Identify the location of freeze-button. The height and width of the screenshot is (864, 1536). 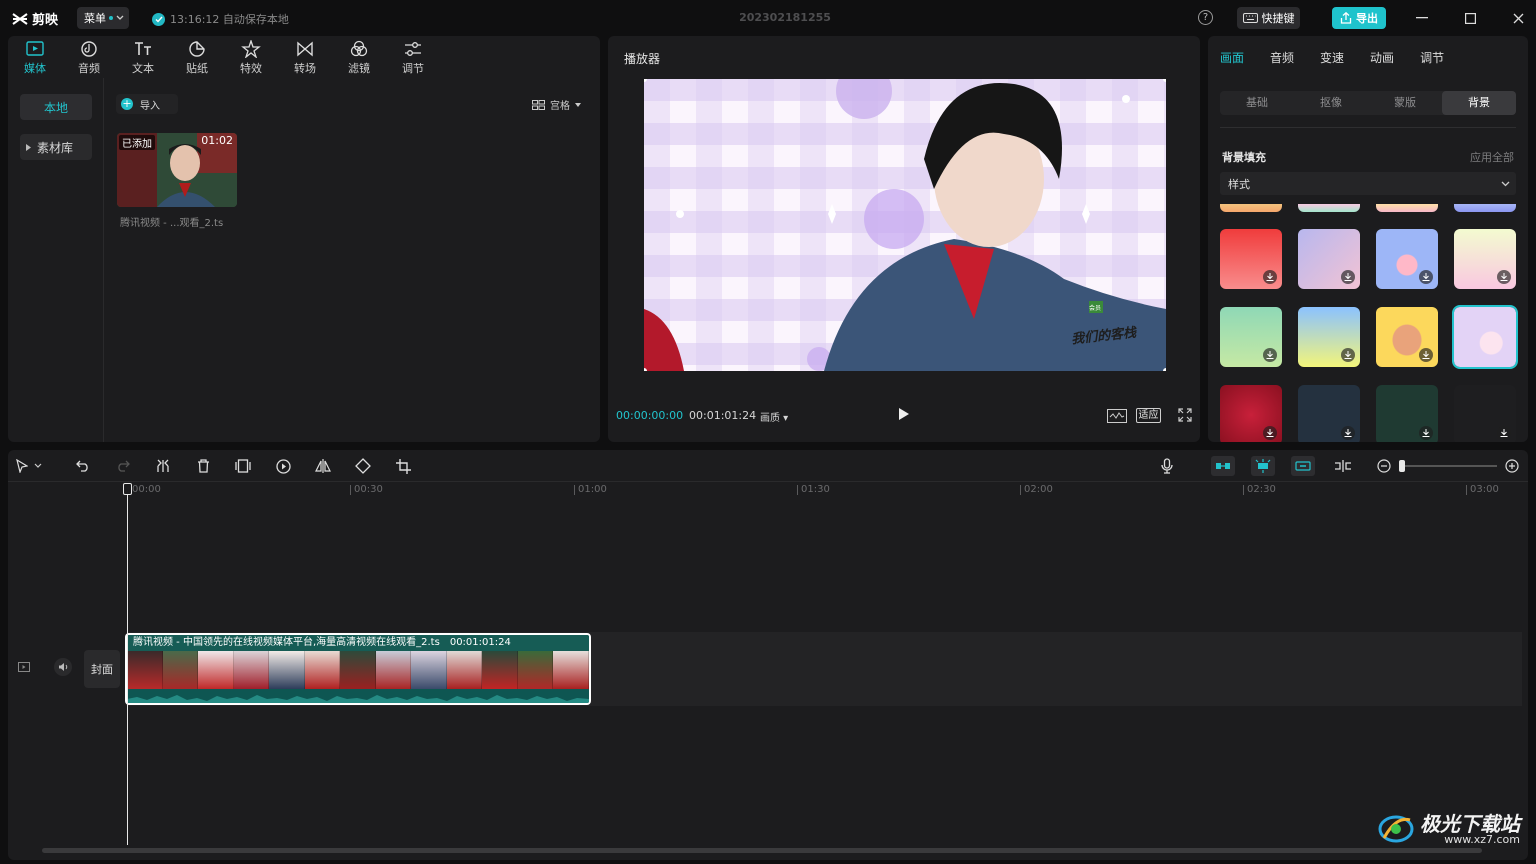
(243, 466).